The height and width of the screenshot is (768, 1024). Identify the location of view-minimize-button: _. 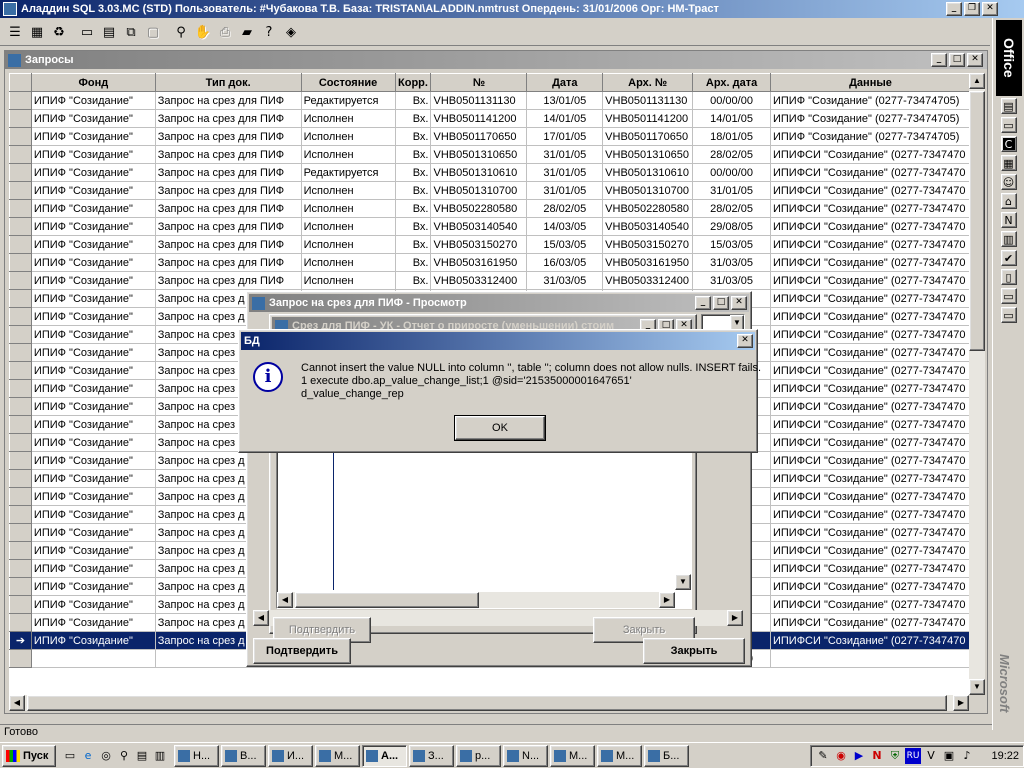
(703, 303).